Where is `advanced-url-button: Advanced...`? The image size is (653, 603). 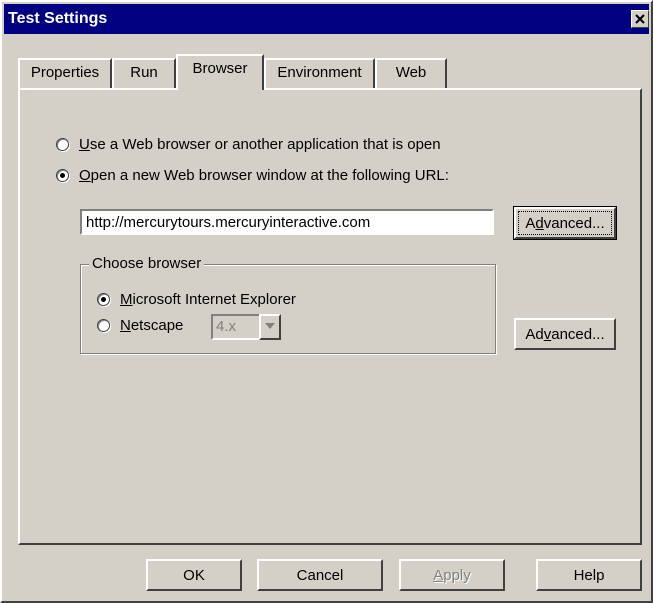 advanced-url-button: Advanced... is located at coordinates (565, 223).